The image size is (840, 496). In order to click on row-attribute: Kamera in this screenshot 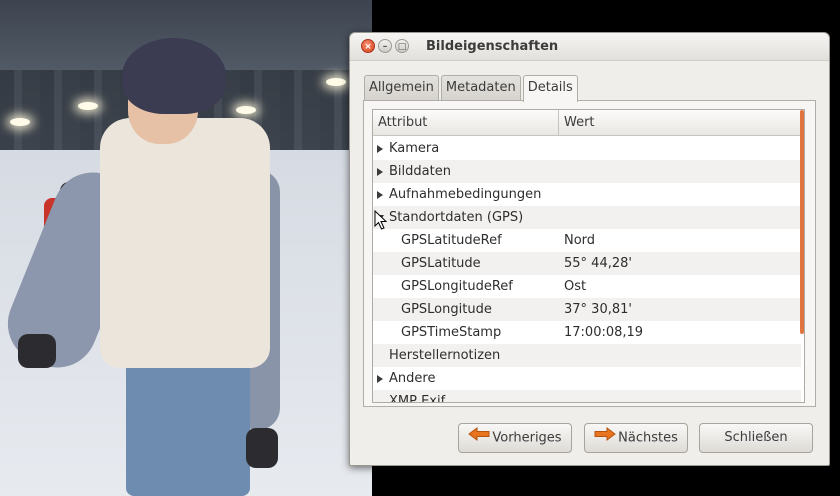, I will do `click(414, 148)`.